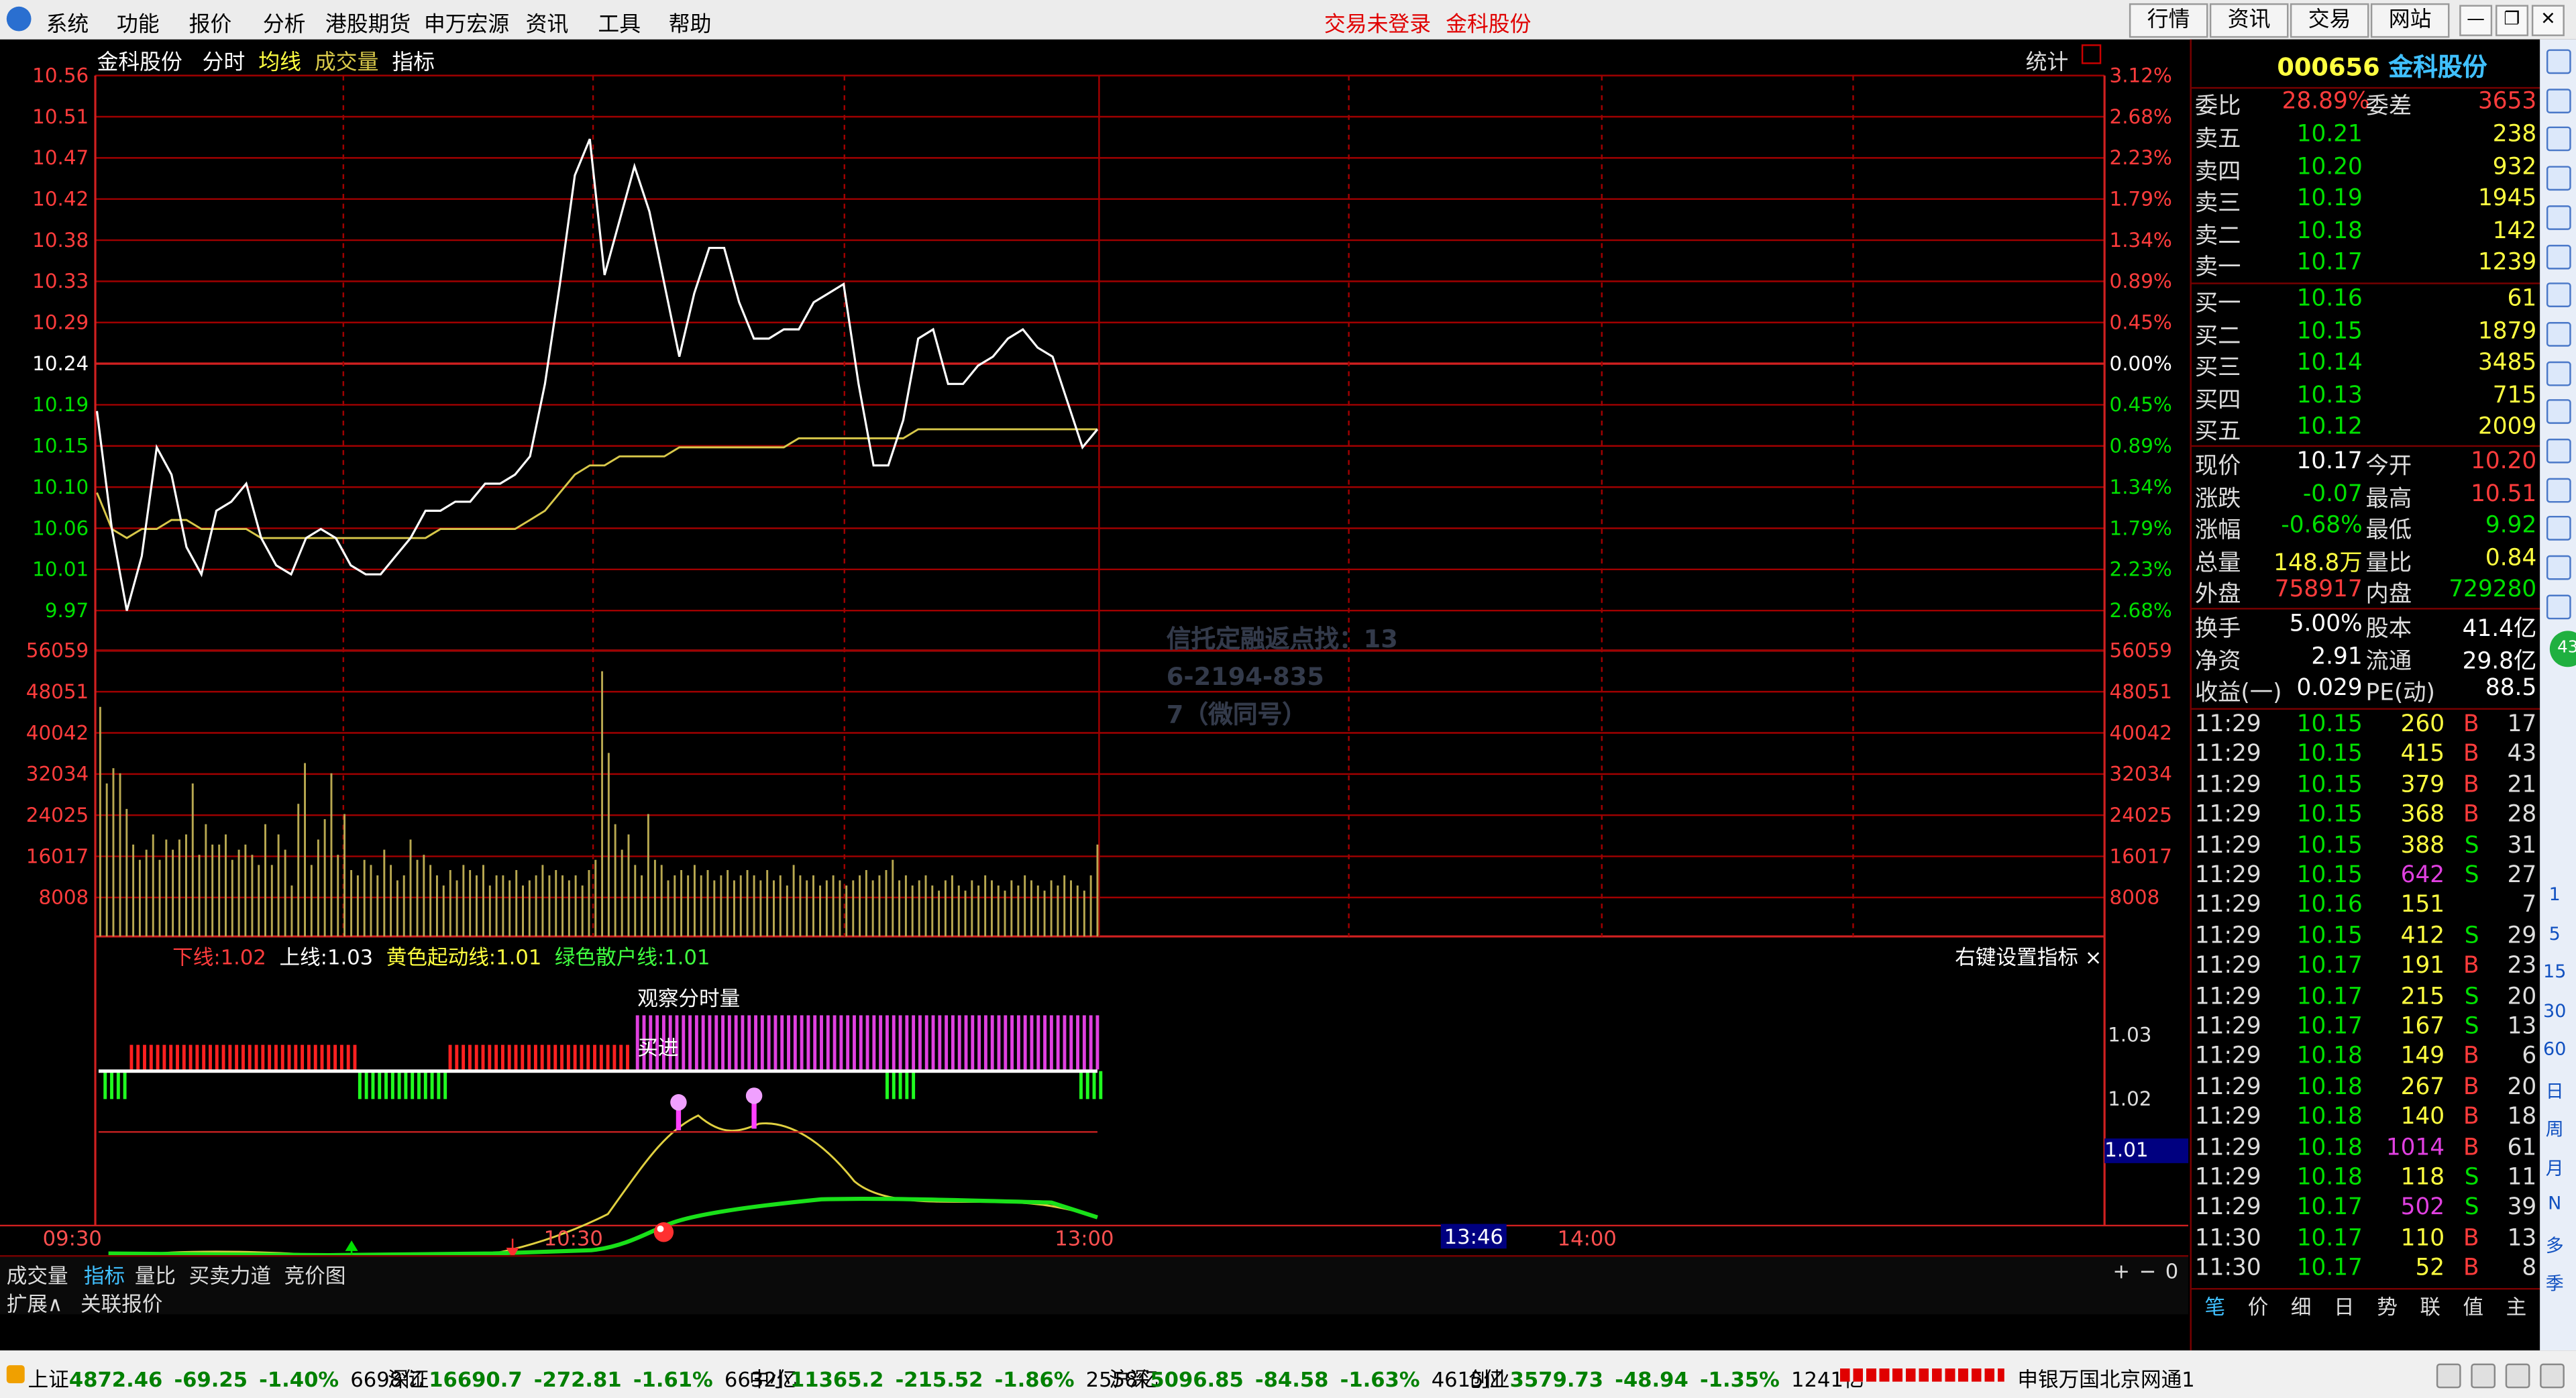 This screenshot has height=1398, width=2576. Describe the element at coordinates (15, 1374) in the screenshot. I see `index-icon` at that location.